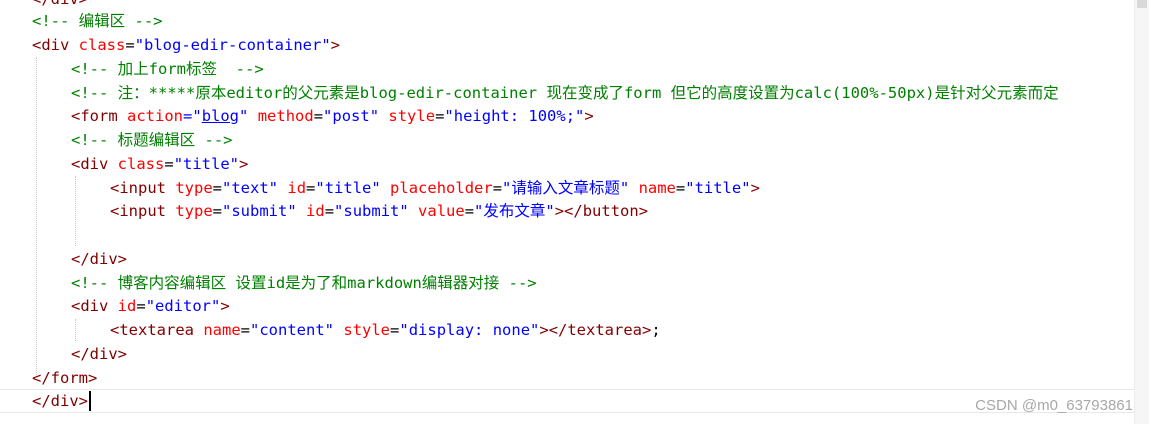 This screenshot has height=424, width=1149. I want to click on code-line: <!-- 编辑区 -->, so click(567, 21).